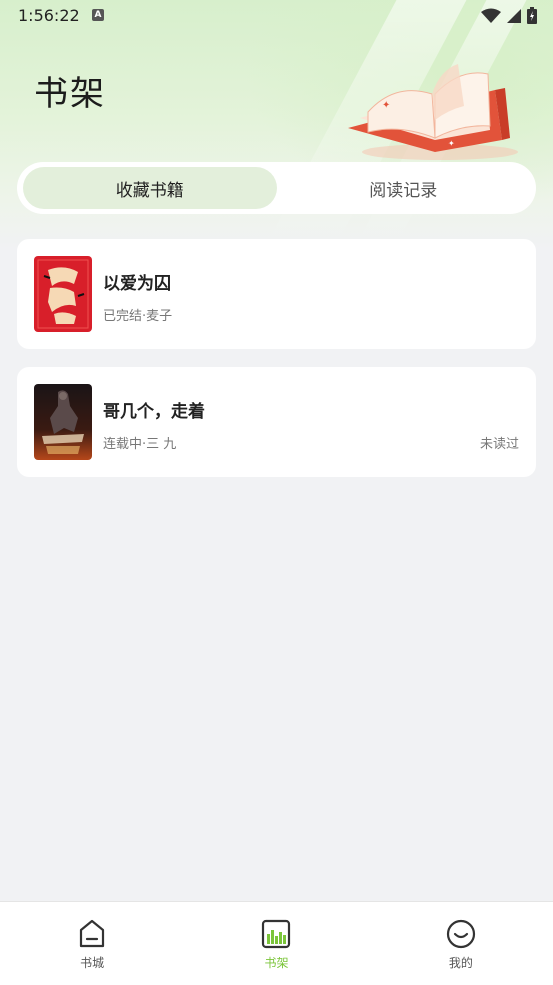  I want to click on read-status-badge: 未读过, so click(499, 444).